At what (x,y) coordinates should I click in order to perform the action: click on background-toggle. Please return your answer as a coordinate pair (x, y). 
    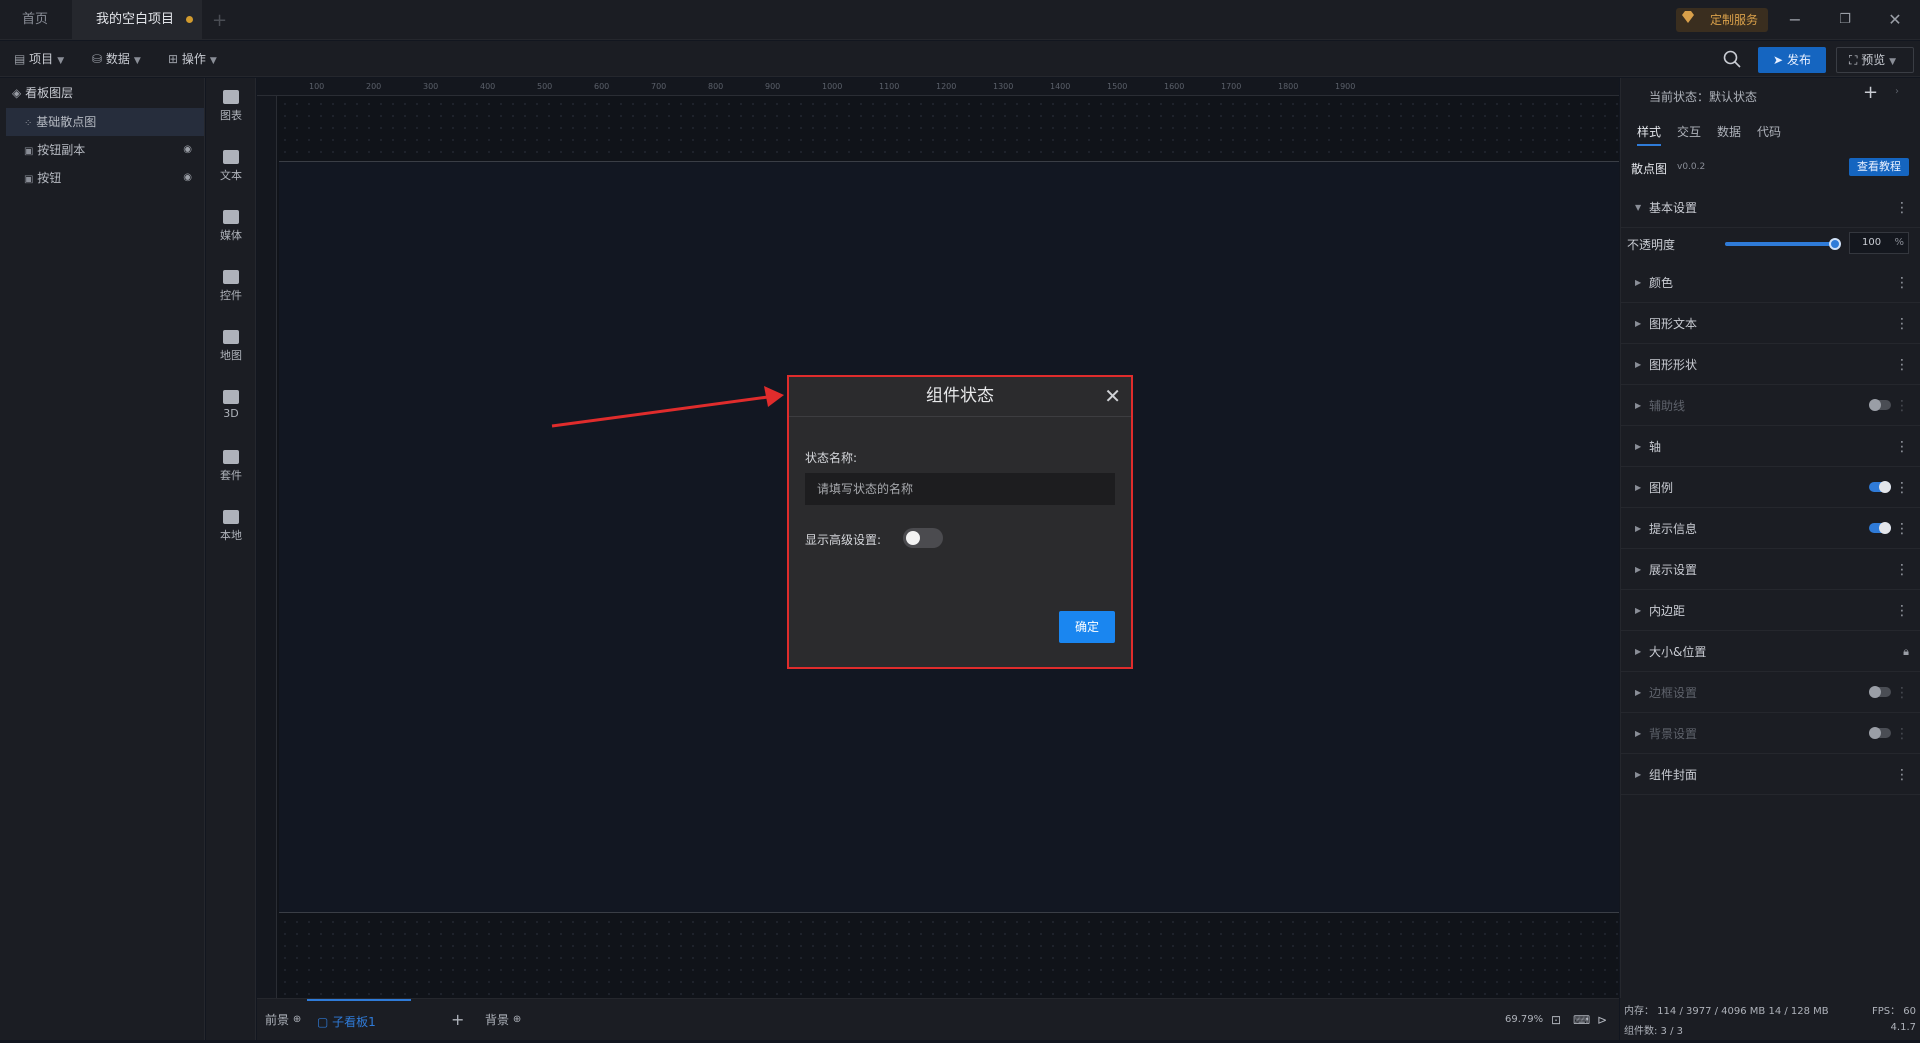
    Looking at the image, I should click on (1880, 733).